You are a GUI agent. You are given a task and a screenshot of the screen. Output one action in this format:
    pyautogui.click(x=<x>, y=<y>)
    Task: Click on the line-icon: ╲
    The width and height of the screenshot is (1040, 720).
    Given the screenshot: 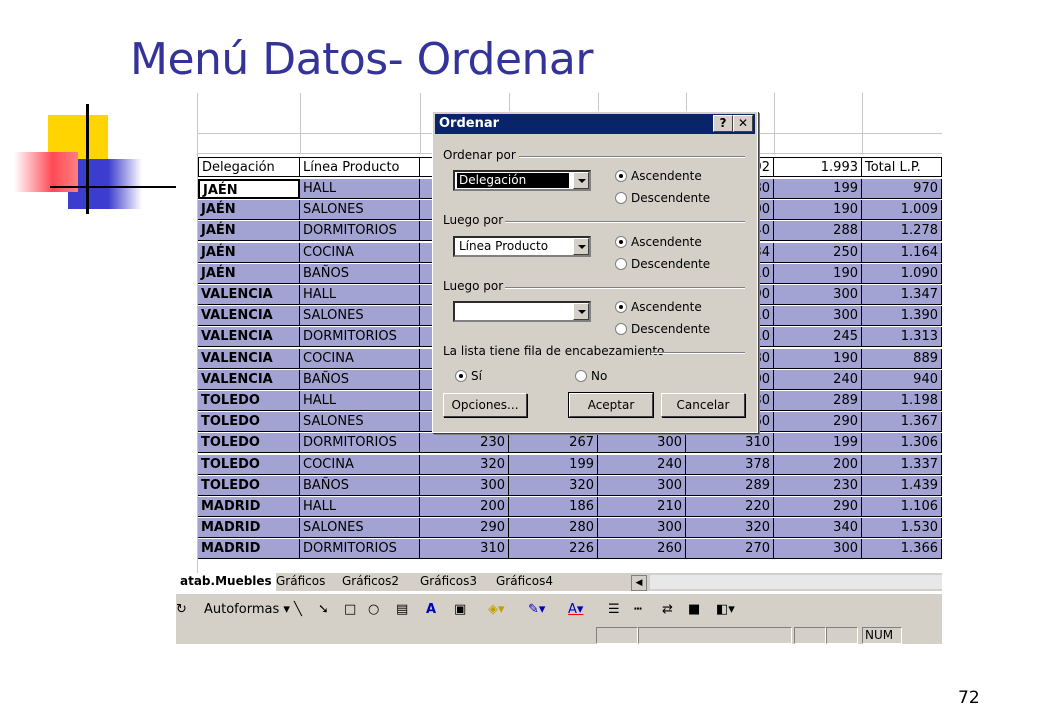 What is the action you would take?
    pyautogui.click(x=298, y=609)
    